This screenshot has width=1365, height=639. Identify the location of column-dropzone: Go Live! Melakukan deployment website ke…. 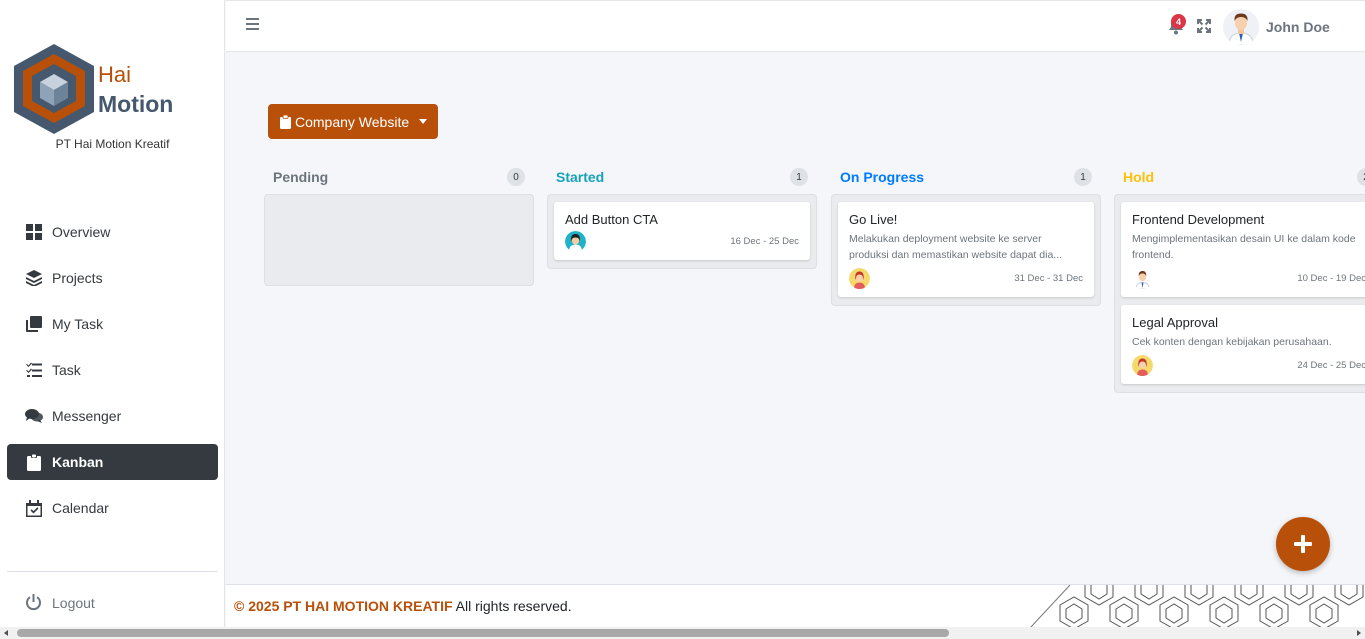
(966, 250).